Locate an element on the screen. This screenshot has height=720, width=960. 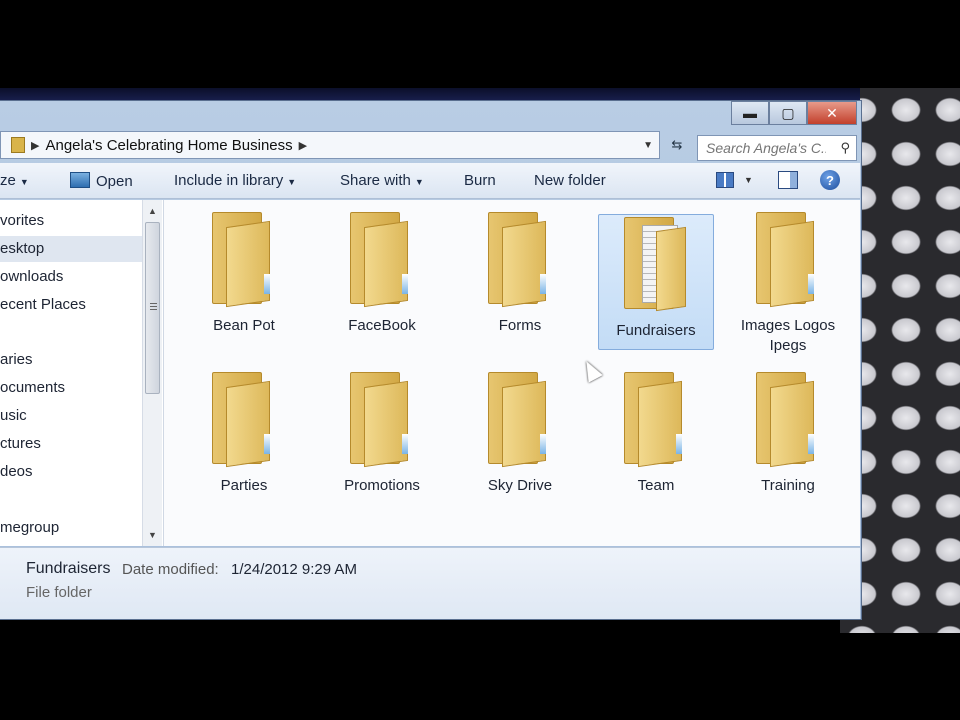
preview-pane-icon is located at coordinates (788, 180).